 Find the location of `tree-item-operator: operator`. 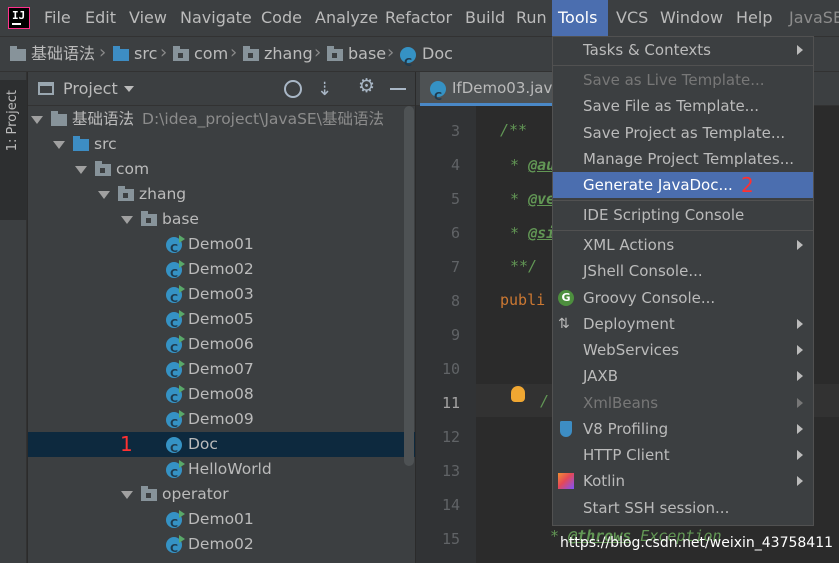

tree-item-operator: operator is located at coordinates (221, 494).